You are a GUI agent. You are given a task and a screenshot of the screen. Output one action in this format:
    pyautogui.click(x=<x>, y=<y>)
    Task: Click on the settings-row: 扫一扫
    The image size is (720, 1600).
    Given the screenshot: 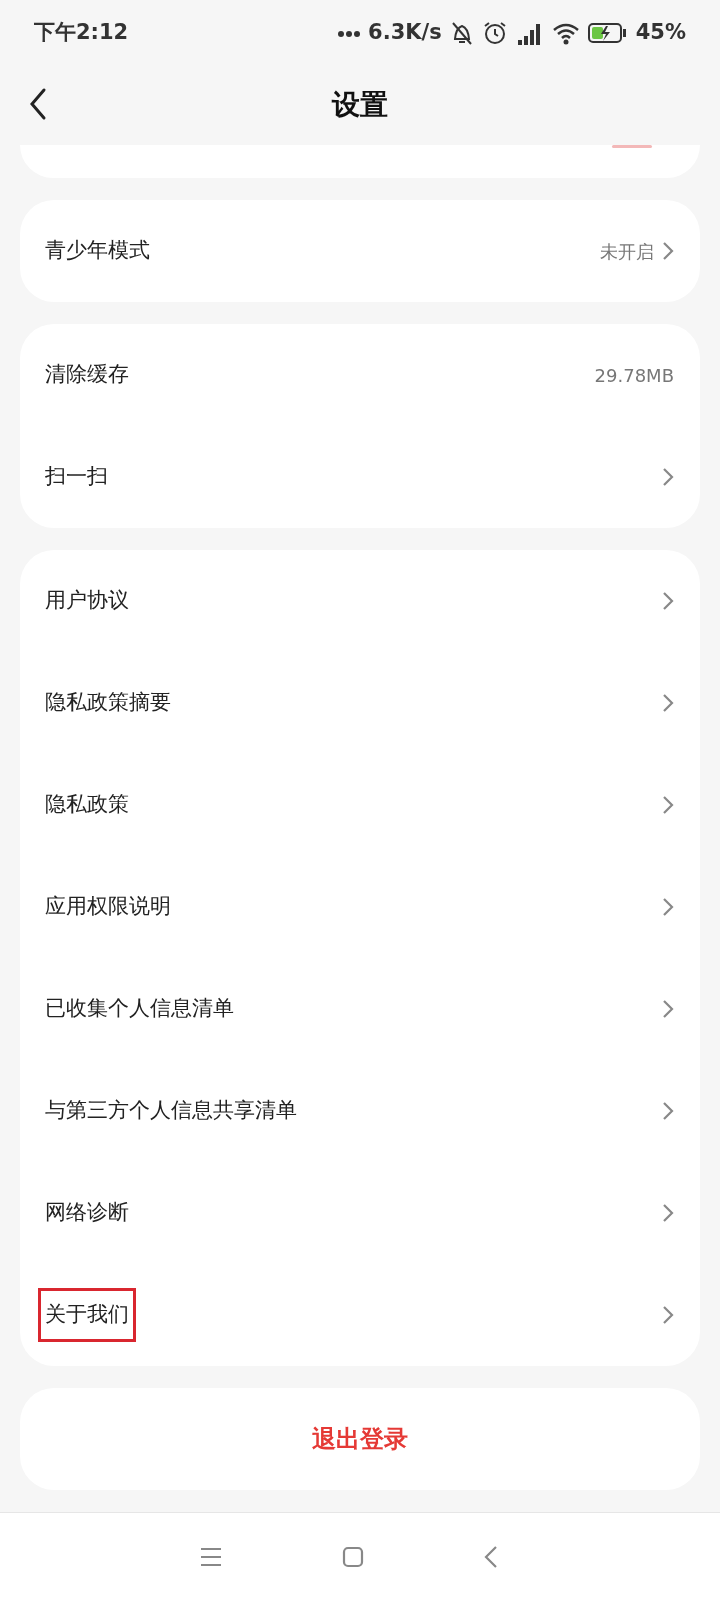 What is the action you would take?
    pyautogui.click(x=360, y=477)
    